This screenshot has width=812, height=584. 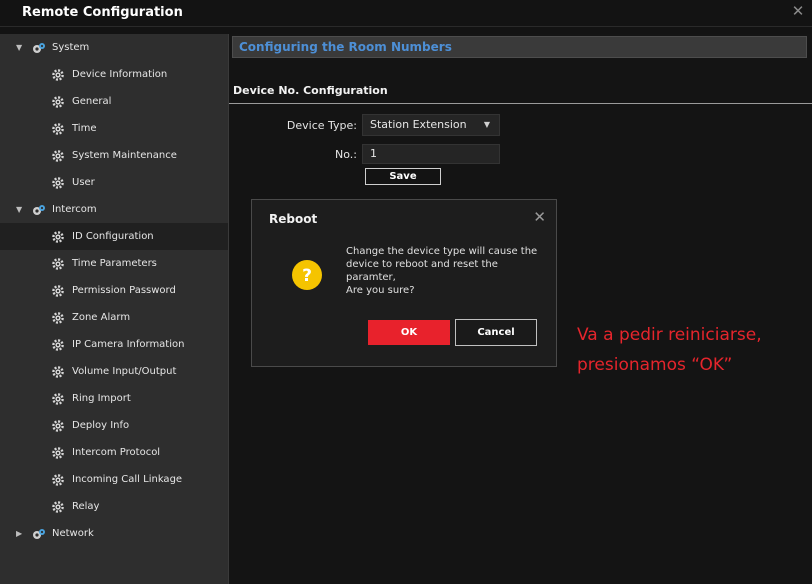 I want to click on sidebar-item-label: Permission Password, so click(x=124, y=290).